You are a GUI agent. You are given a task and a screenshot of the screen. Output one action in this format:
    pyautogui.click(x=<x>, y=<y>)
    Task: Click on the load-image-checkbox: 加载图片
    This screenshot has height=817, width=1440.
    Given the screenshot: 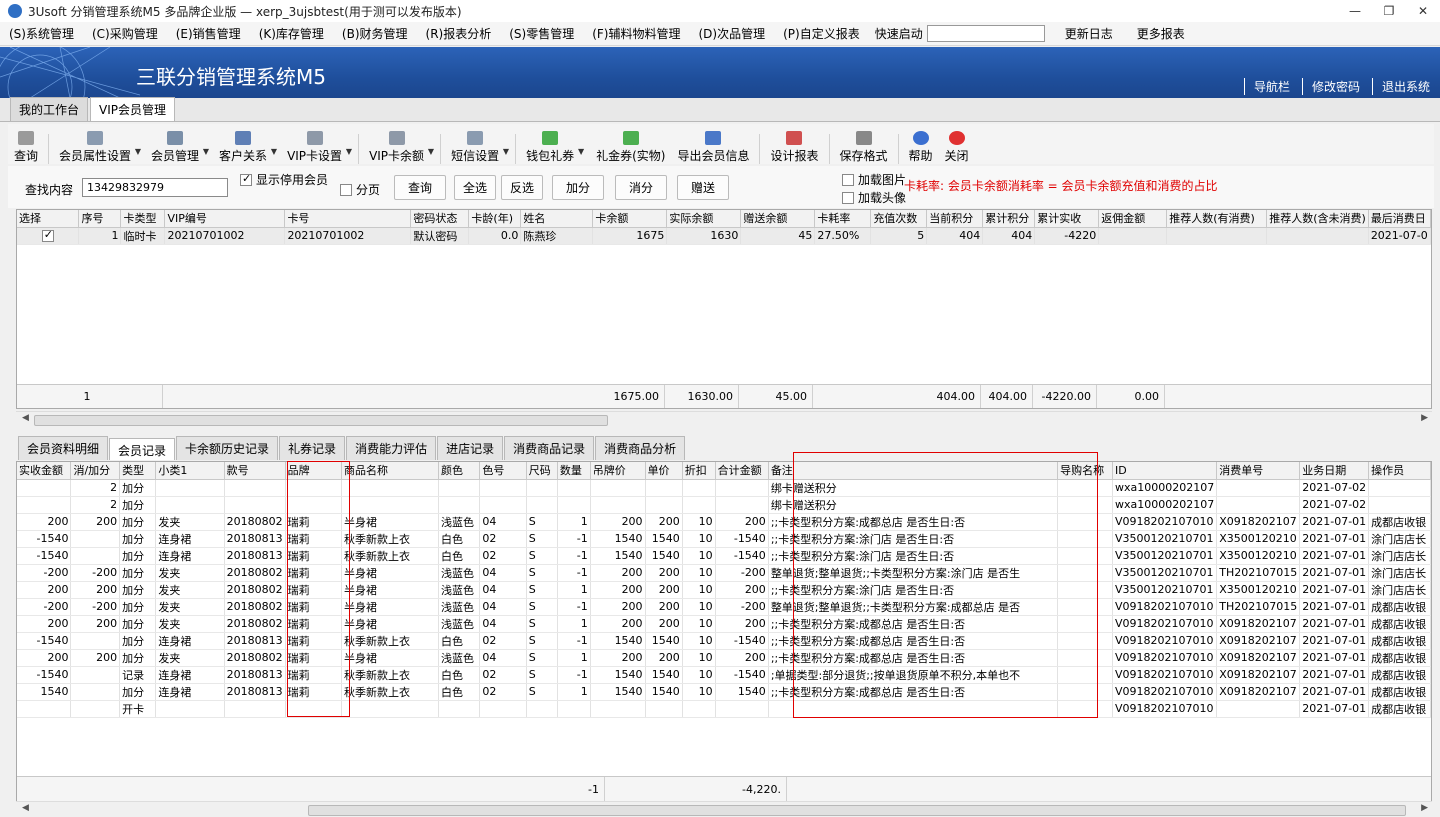 What is the action you would take?
    pyautogui.click(x=874, y=179)
    